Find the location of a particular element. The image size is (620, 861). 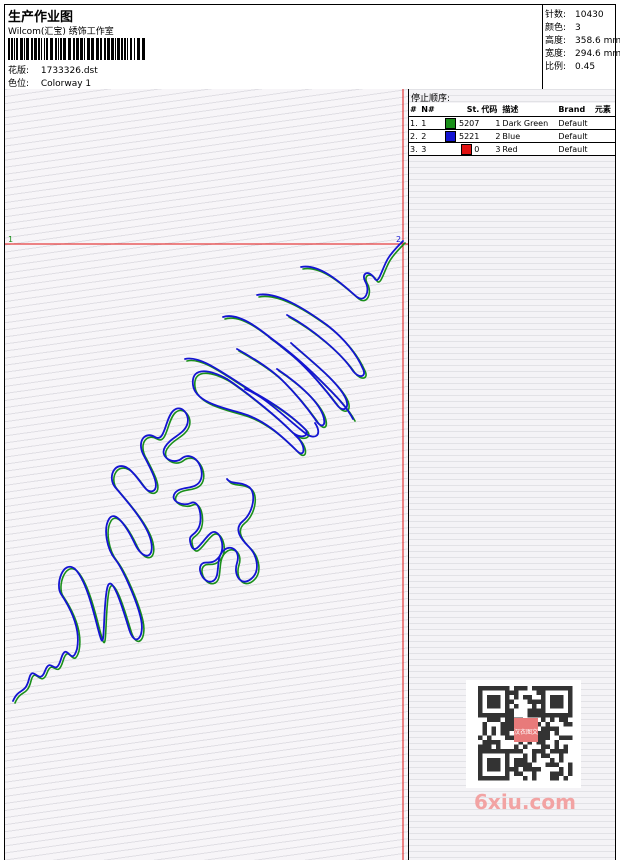

row-code: 5207 is located at coordinates (469, 123).